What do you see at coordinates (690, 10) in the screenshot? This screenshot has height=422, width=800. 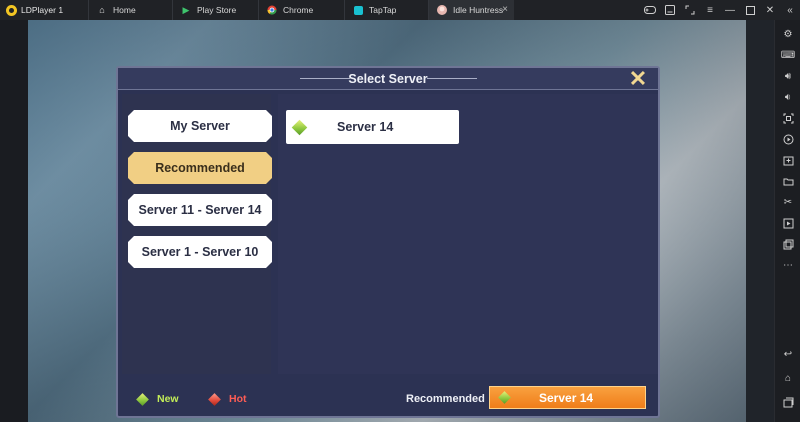 I see `expand-icon` at bounding box center [690, 10].